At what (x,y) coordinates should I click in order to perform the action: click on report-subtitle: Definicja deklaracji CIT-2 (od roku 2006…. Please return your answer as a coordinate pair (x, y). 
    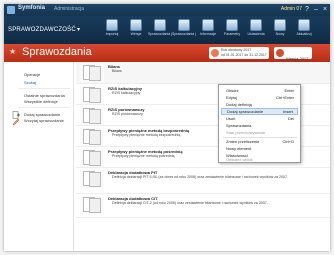
    Looking at the image, I should click on (190, 203).